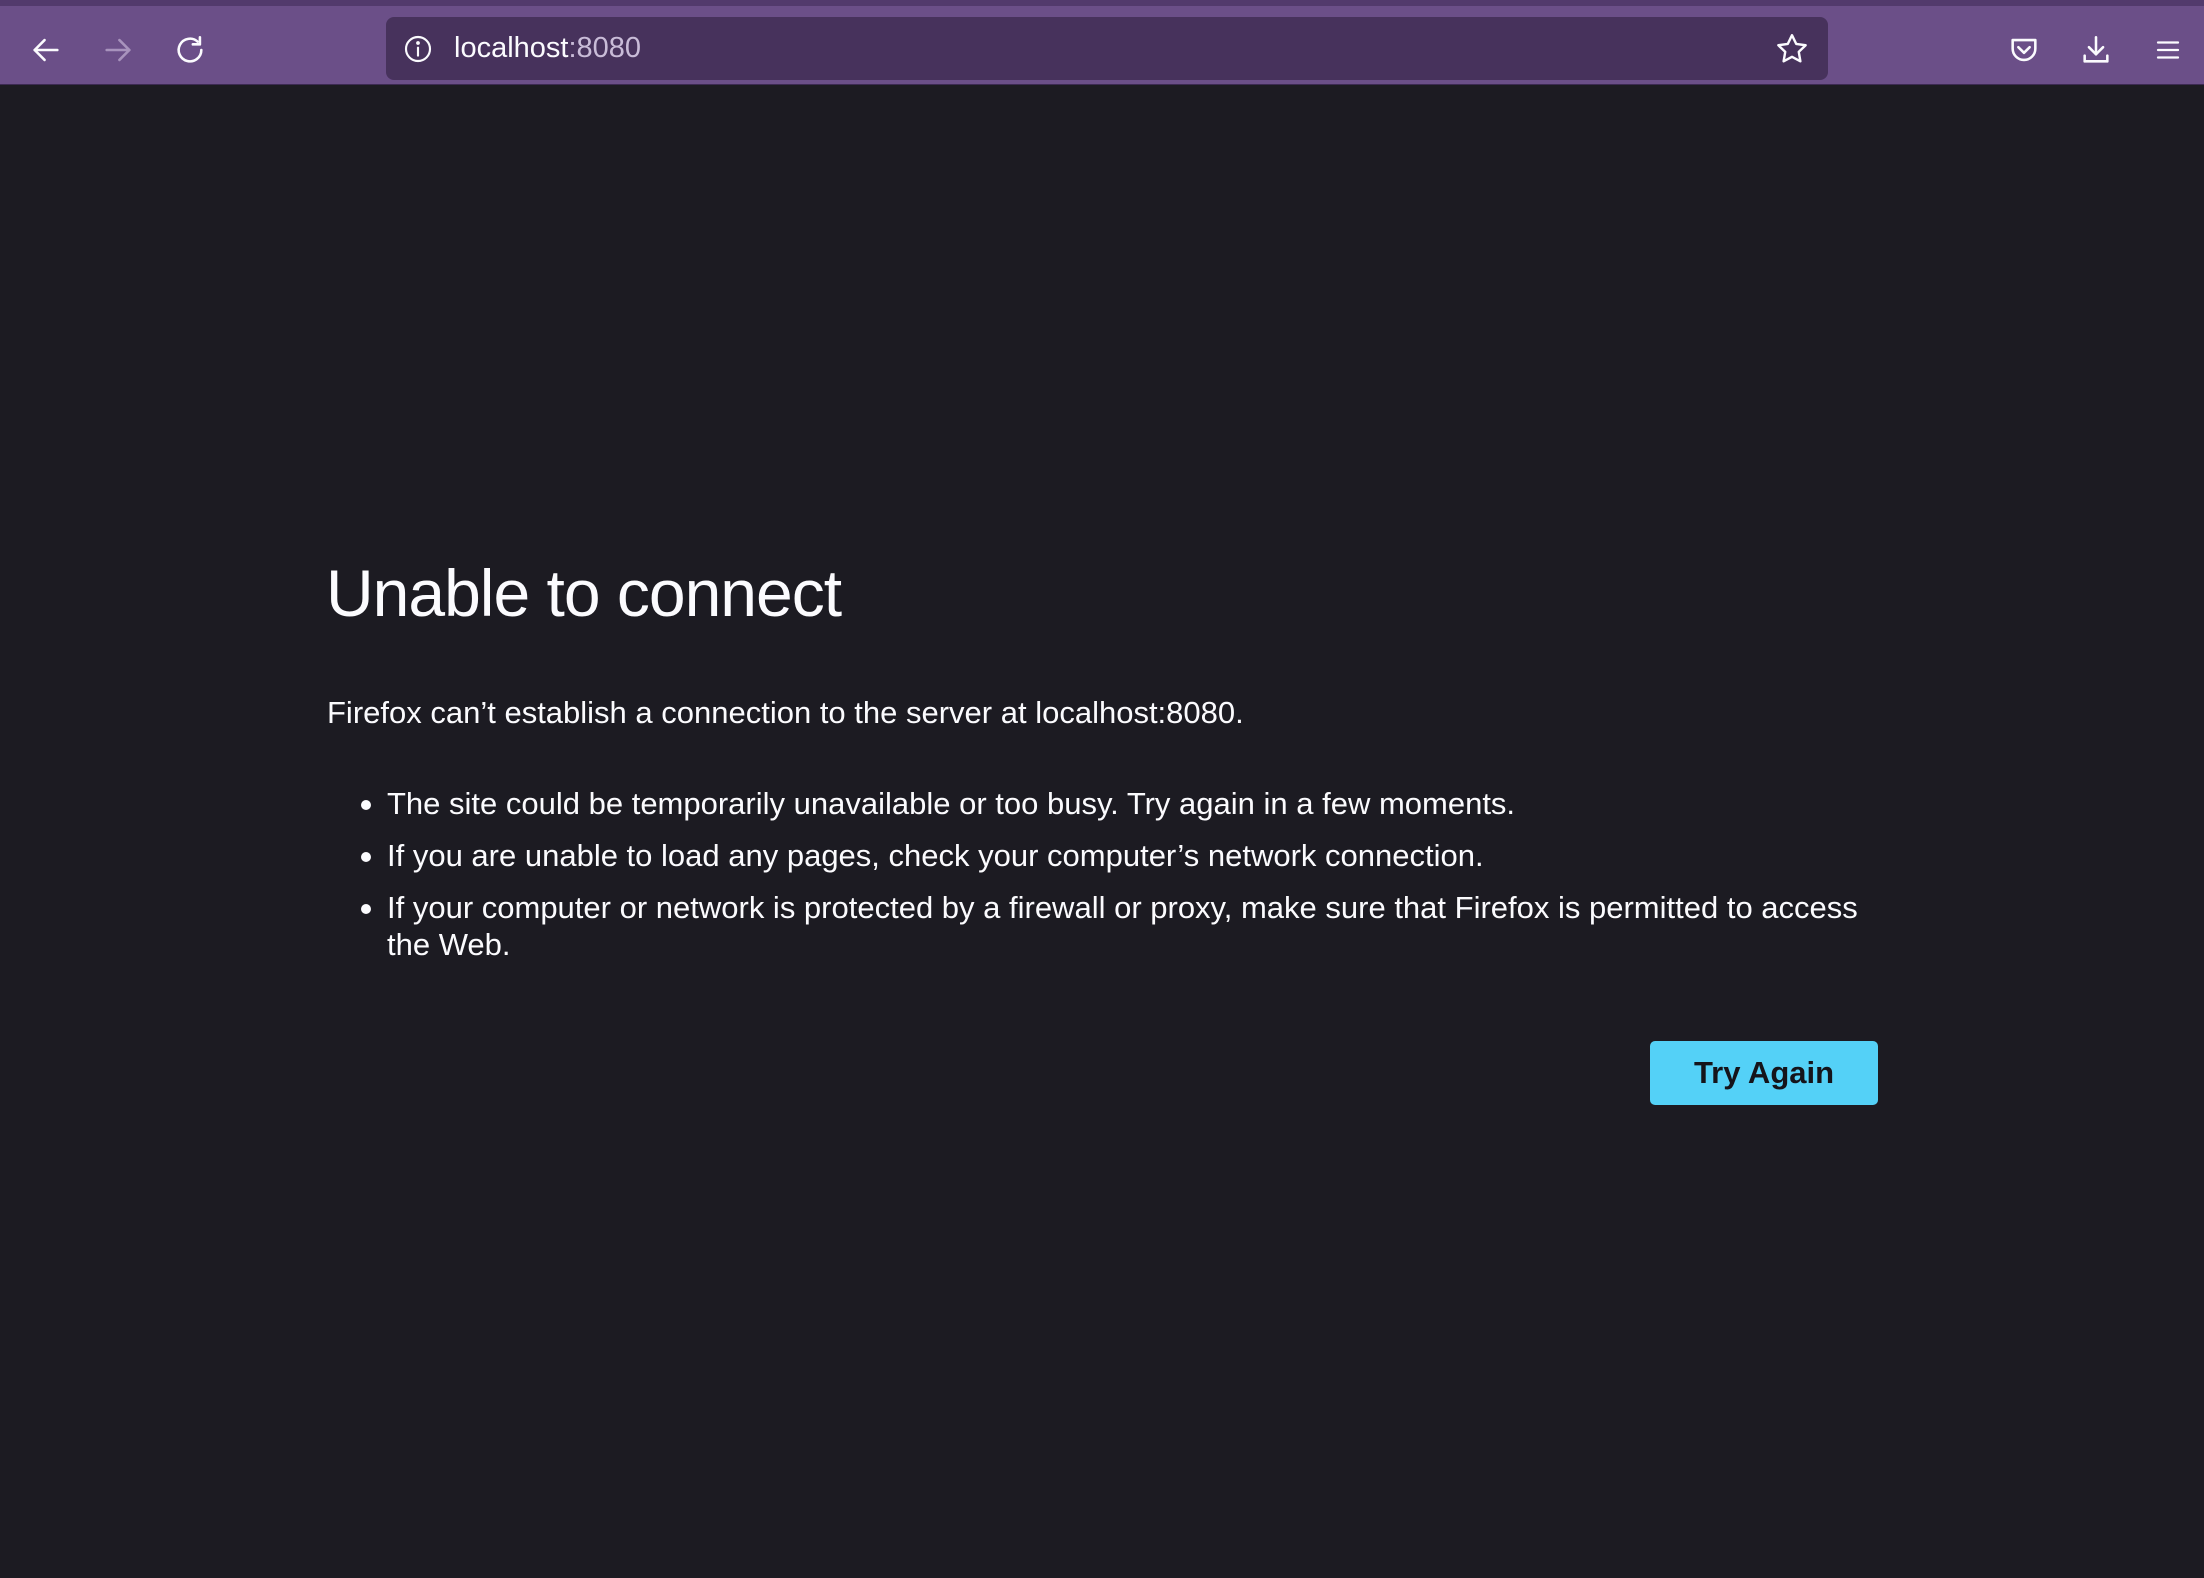 Image resolution: width=2204 pixels, height=1578 pixels. What do you see at coordinates (1792, 49) in the screenshot?
I see `star-icon` at bounding box center [1792, 49].